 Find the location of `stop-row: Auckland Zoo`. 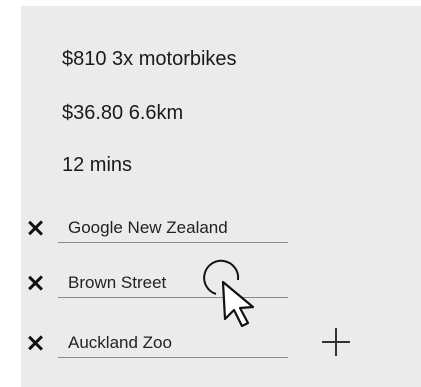

stop-row: Auckland Zoo is located at coordinates (161, 342).